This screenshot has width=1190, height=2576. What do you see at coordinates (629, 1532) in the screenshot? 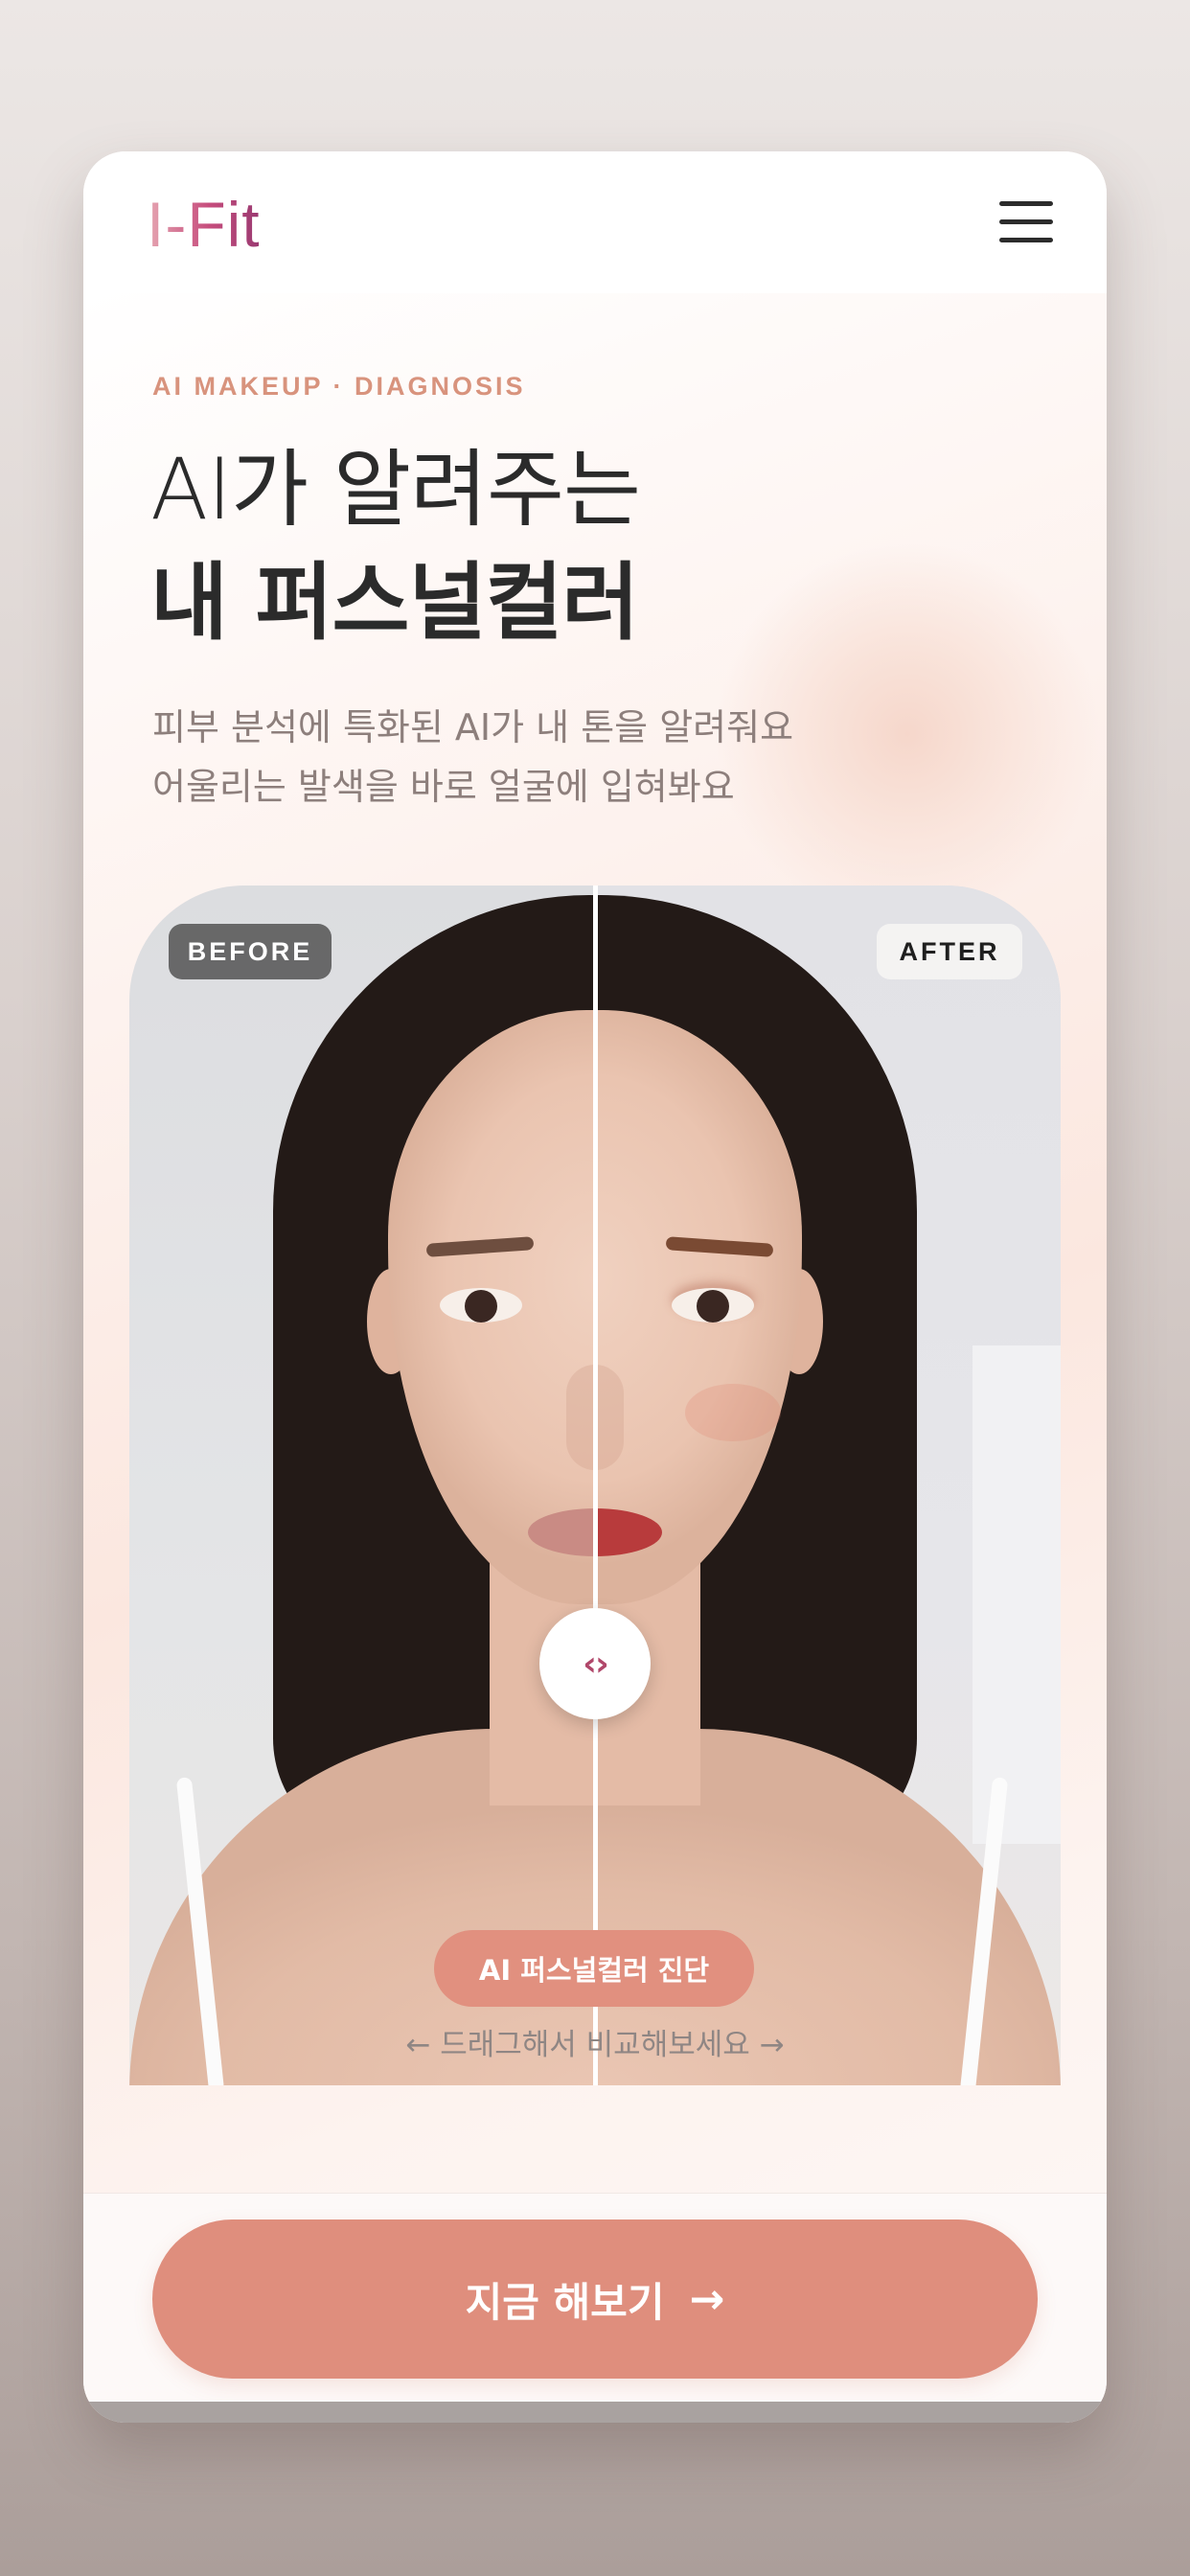
I see `lips-after` at bounding box center [629, 1532].